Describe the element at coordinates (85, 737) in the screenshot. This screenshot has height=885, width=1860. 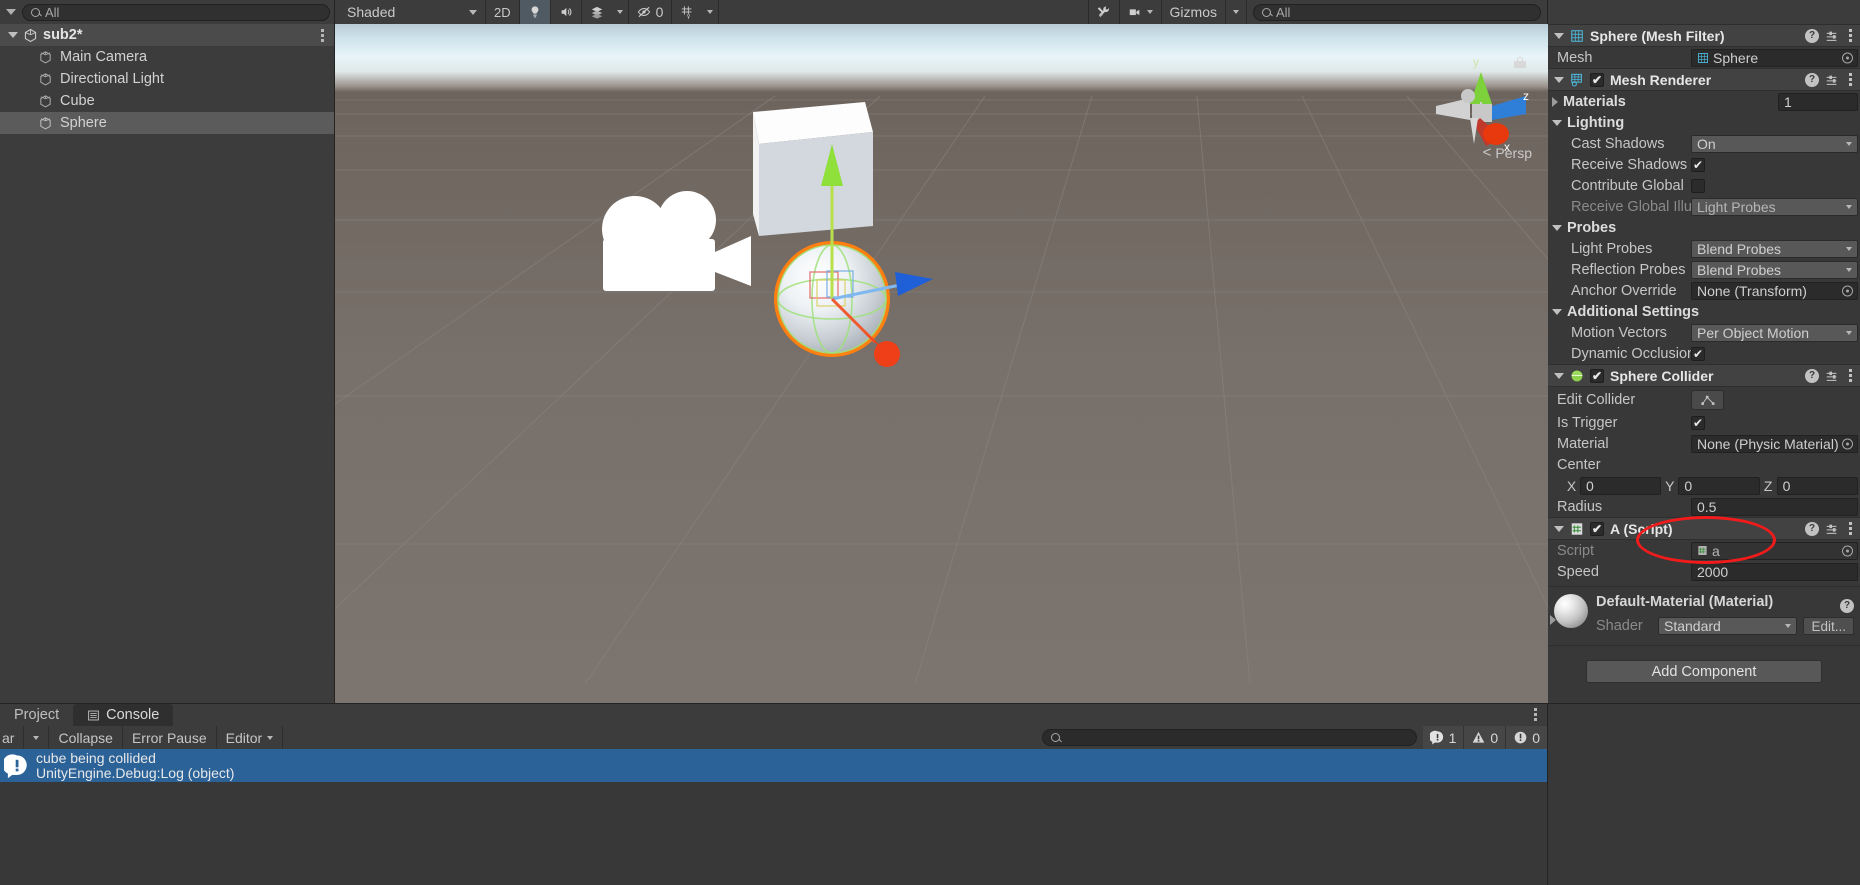
I see `collapse-button: Collapse` at that location.